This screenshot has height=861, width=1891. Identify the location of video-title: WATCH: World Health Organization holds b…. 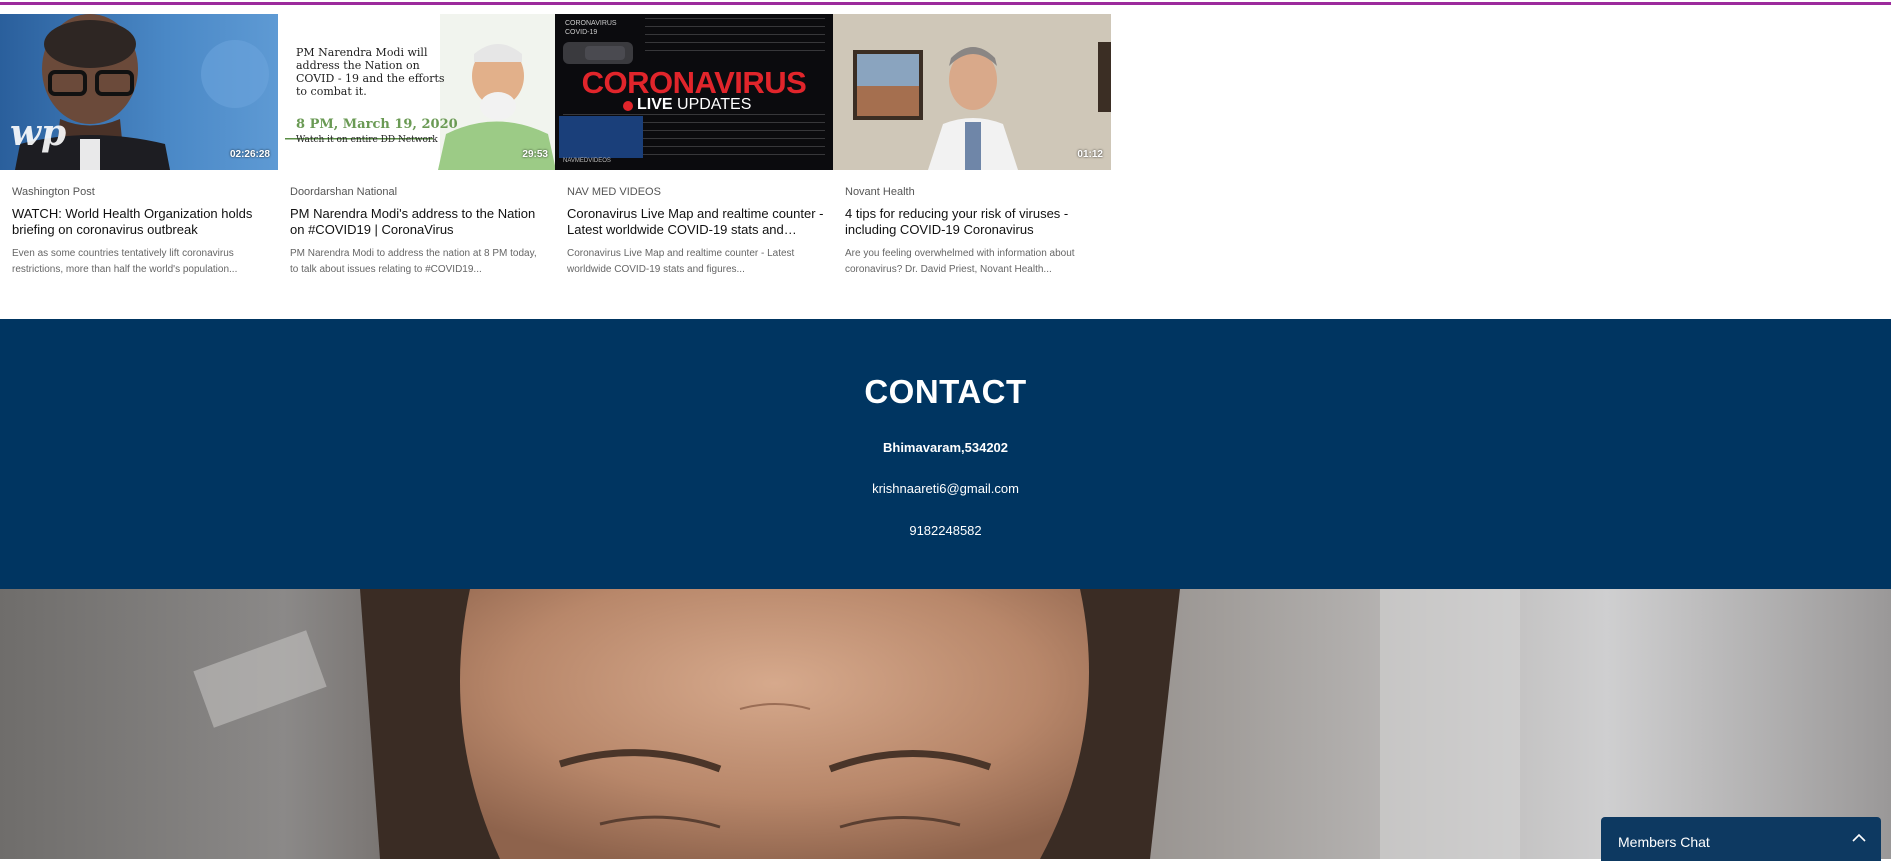
(141, 222).